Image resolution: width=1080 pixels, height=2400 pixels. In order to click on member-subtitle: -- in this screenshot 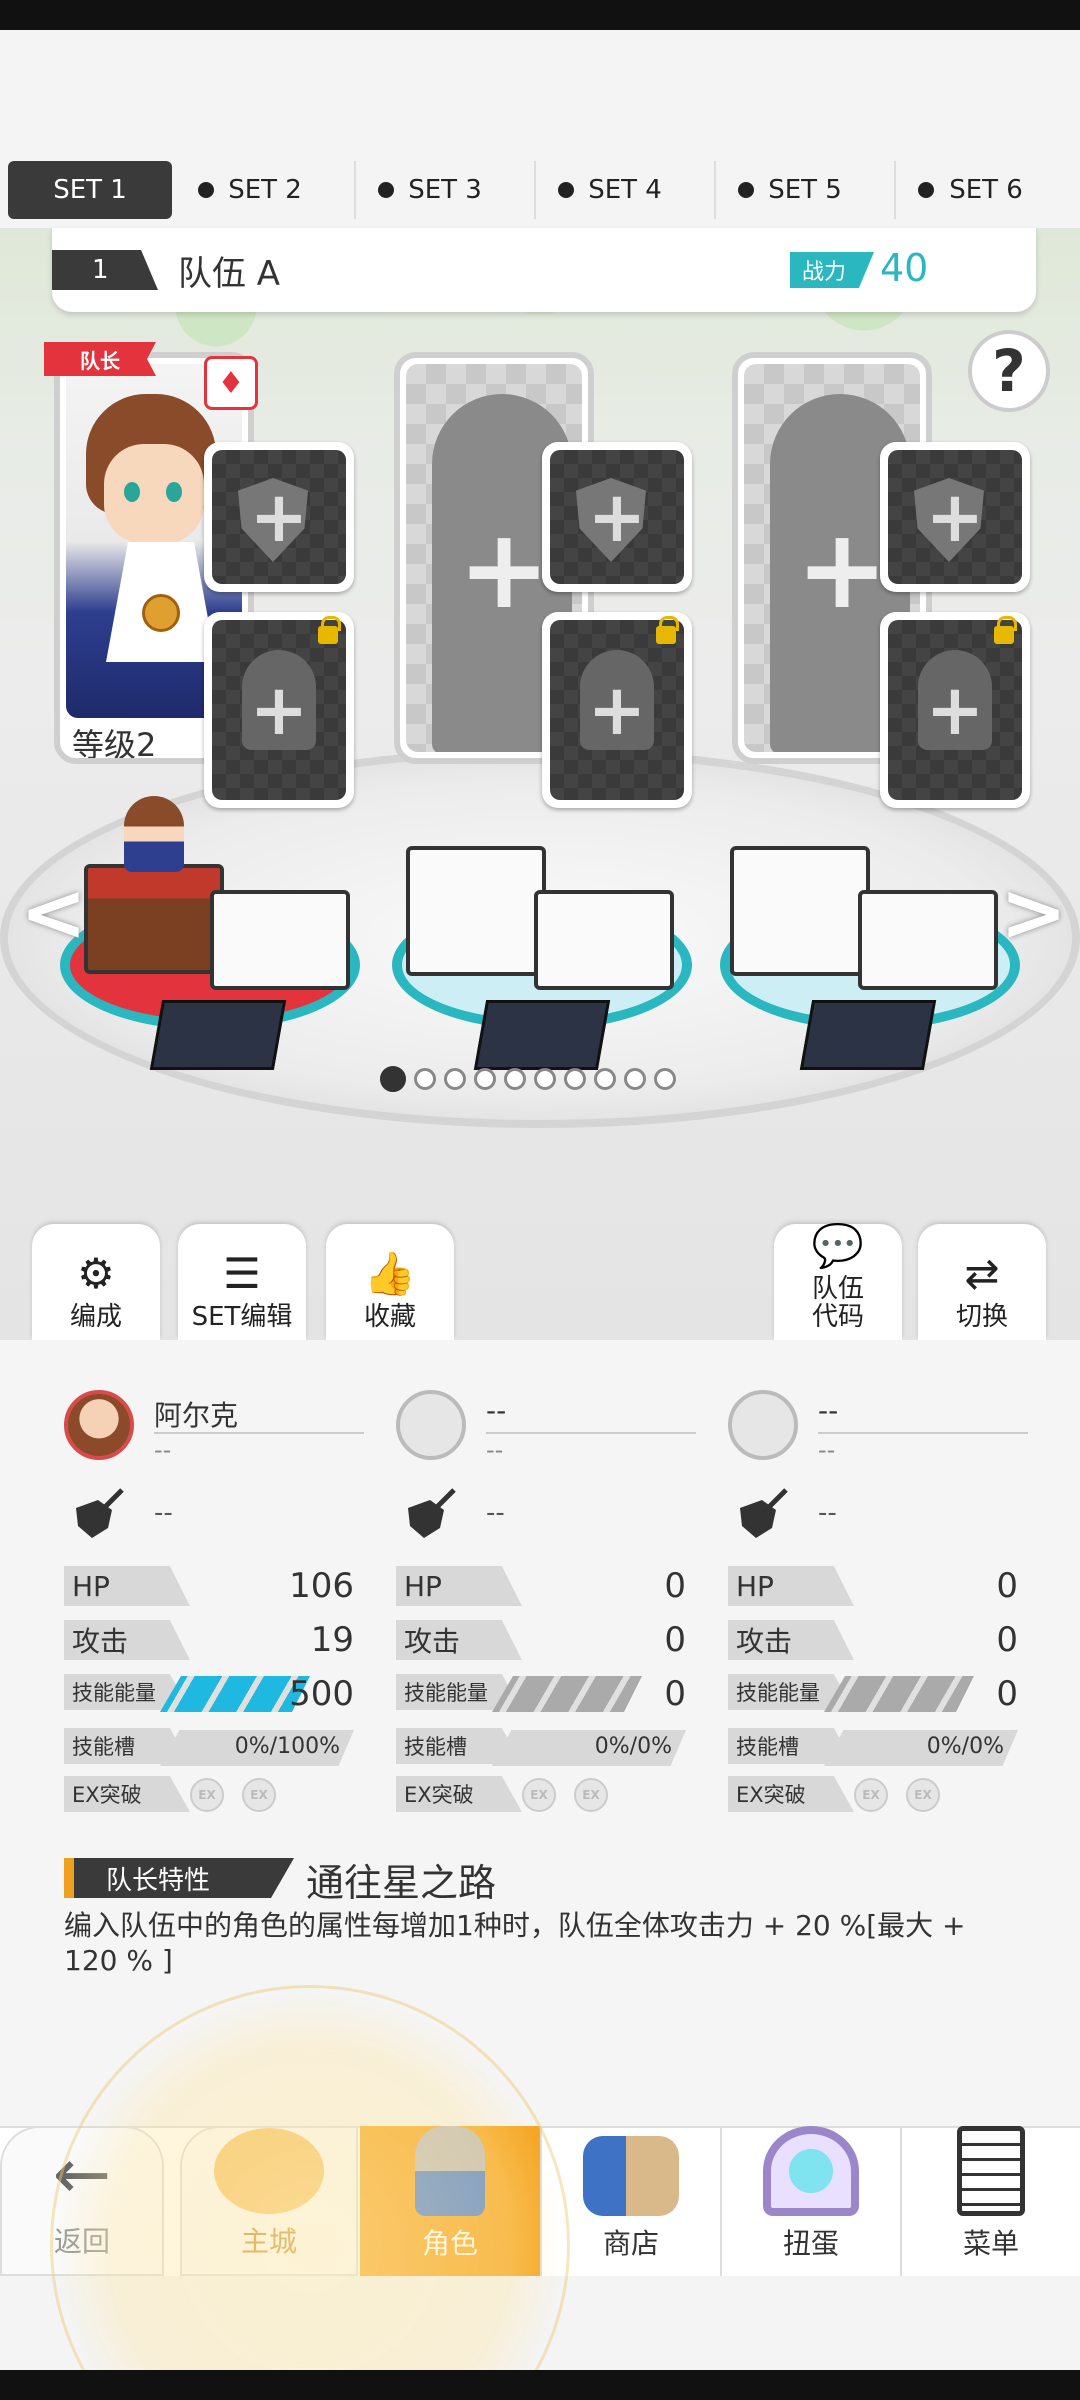, I will do `click(827, 1450)`.